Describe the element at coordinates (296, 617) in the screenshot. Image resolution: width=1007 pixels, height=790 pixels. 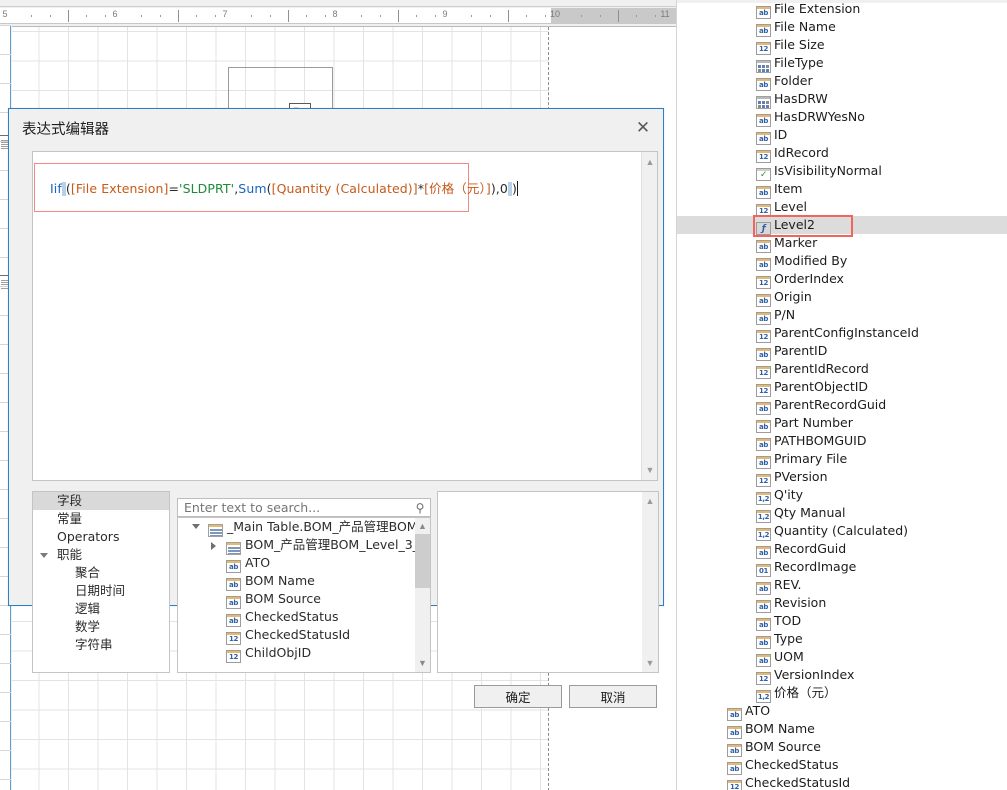
I see `tree-item: ab CheckedStatus` at that location.